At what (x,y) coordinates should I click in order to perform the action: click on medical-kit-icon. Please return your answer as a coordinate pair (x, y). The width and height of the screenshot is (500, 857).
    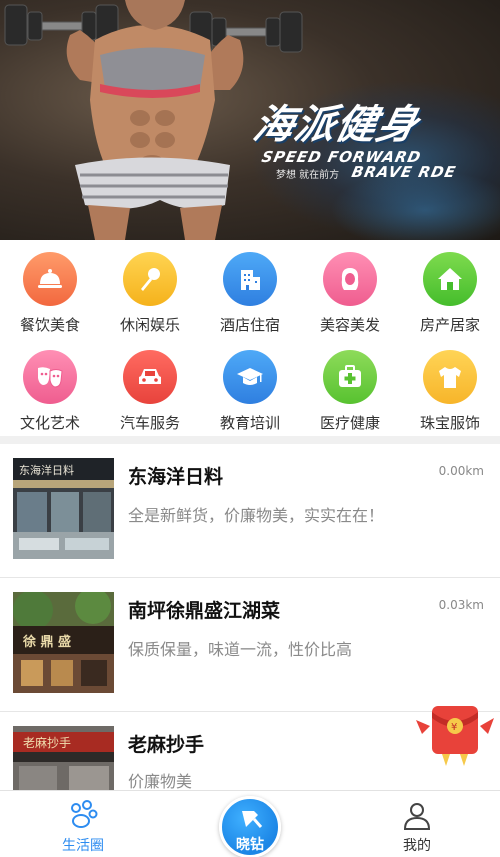
    Looking at the image, I should click on (350, 377).